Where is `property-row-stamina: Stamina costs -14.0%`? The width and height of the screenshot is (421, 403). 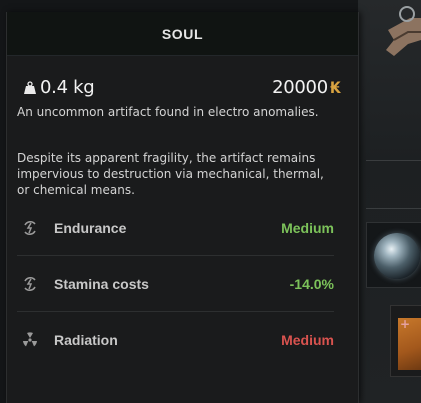
property-row-stamina: Stamina costs -14.0% is located at coordinates (175, 284).